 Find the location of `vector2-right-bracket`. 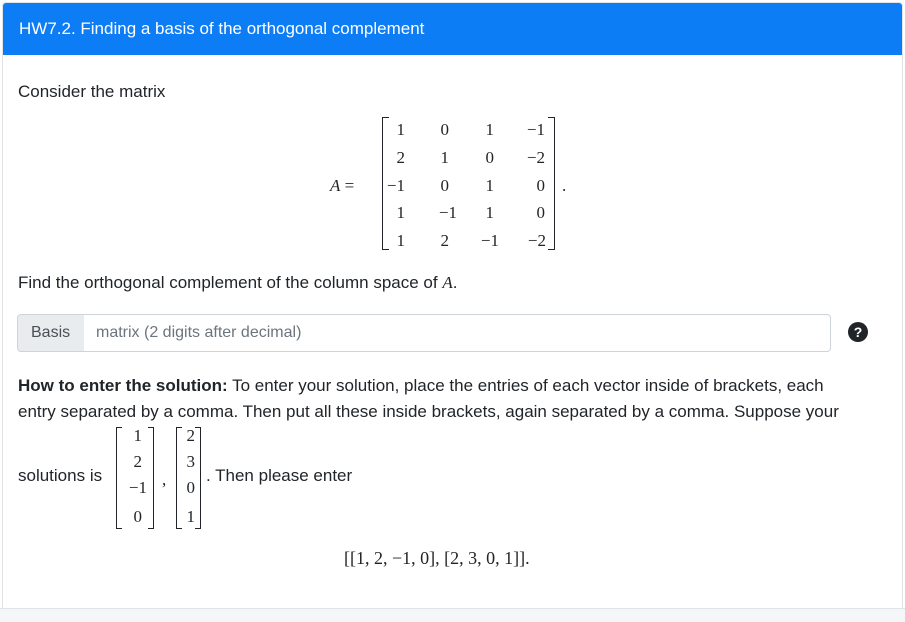

vector2-right-bracket is located at coordinates (198, 478).